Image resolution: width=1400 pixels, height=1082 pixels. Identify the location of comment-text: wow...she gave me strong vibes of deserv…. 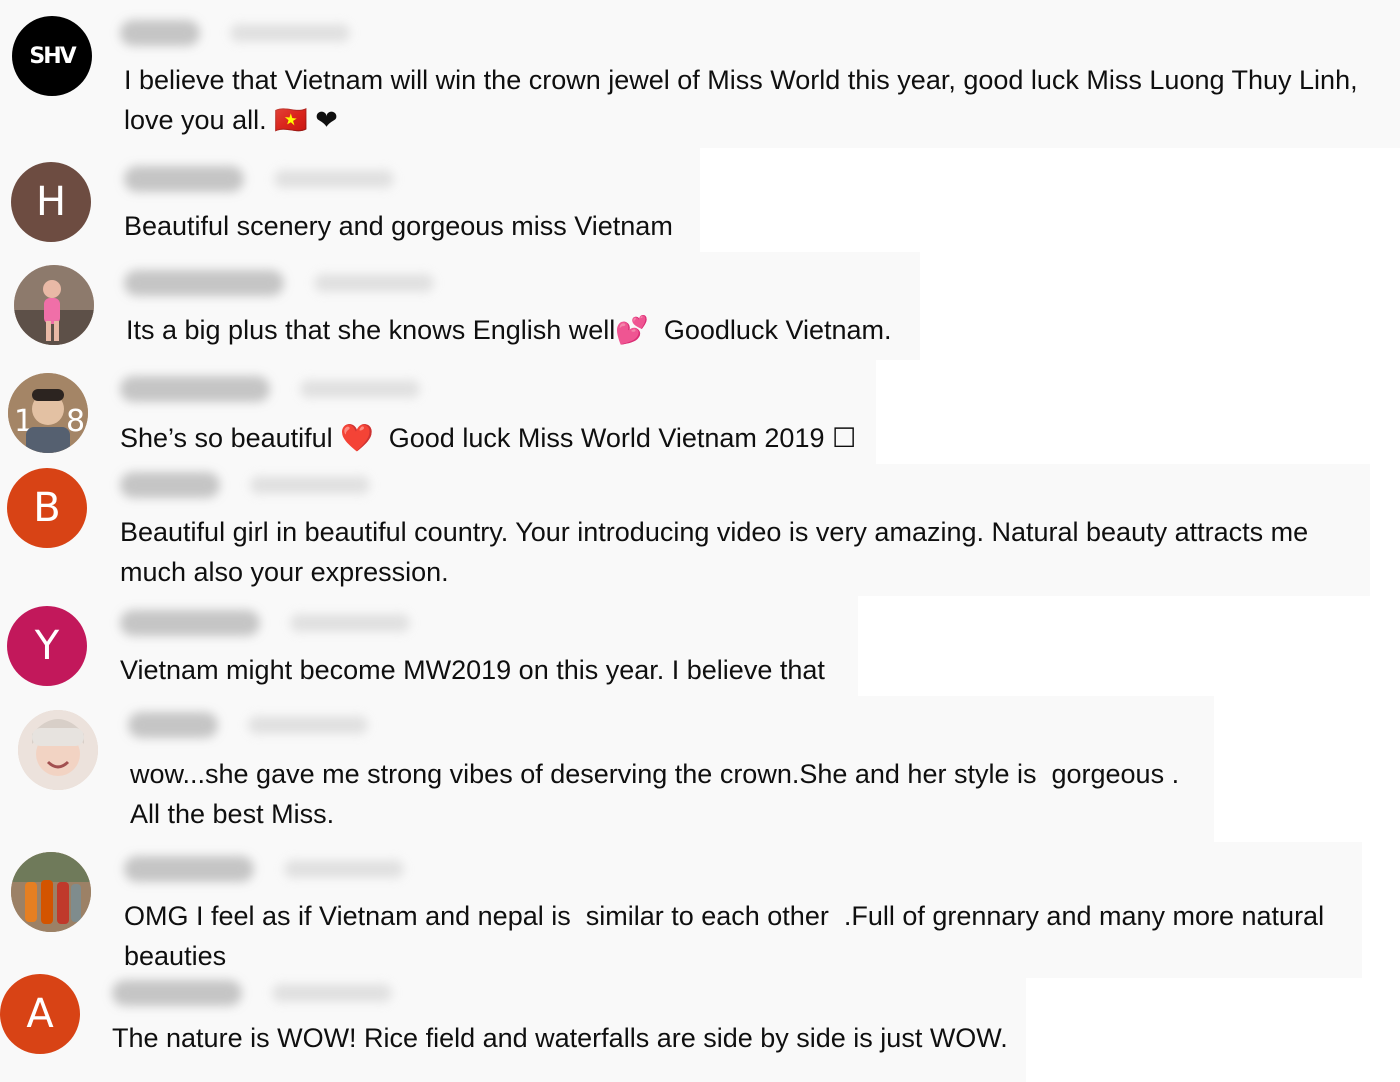
(655, 794).